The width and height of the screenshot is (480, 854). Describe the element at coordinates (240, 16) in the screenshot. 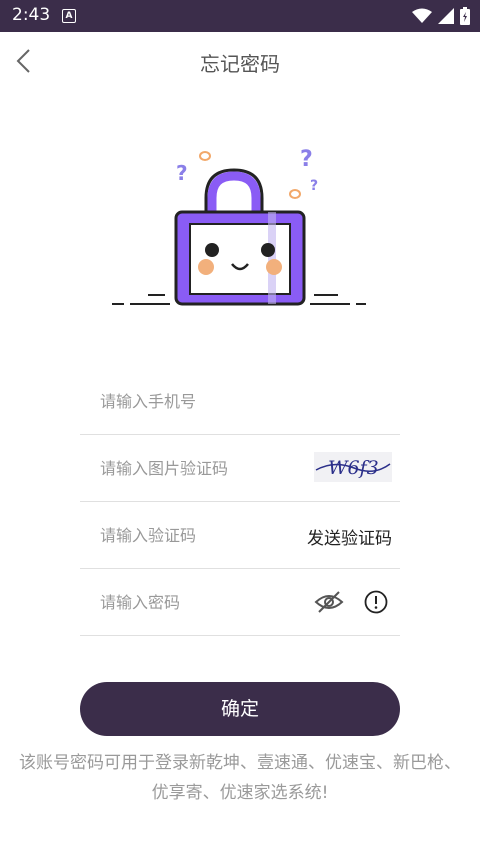

I see `status-bar: 2:43 A` at that location.